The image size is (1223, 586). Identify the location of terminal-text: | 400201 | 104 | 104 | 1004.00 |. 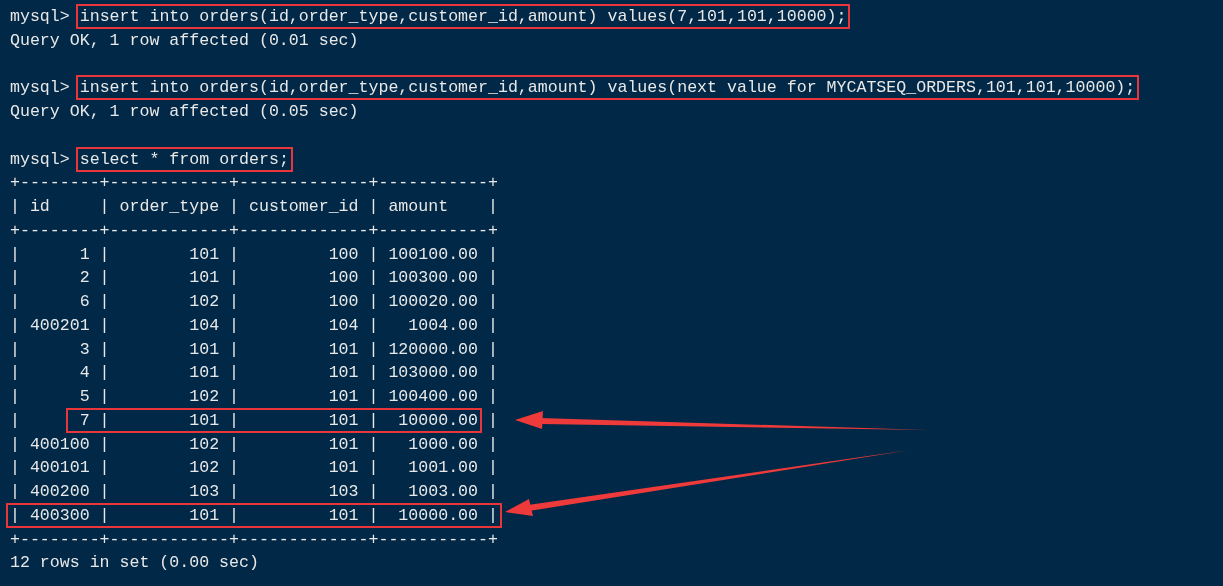
(254, 325).